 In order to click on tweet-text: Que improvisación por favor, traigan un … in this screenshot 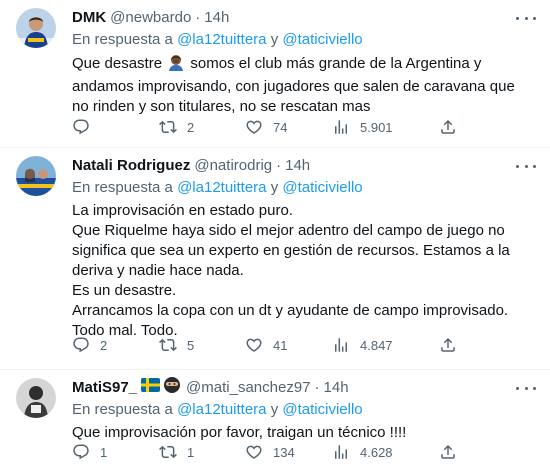, I will do `click(303, 433)`.